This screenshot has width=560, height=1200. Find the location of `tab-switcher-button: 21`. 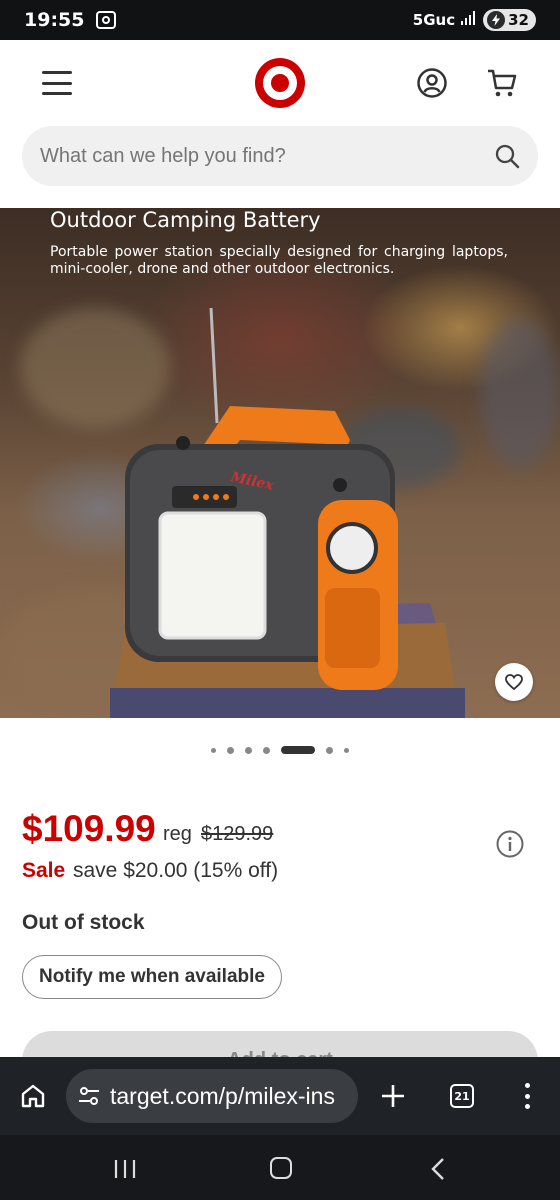

tab-switcher-button: 21 is located at coordinates (462, 1096).